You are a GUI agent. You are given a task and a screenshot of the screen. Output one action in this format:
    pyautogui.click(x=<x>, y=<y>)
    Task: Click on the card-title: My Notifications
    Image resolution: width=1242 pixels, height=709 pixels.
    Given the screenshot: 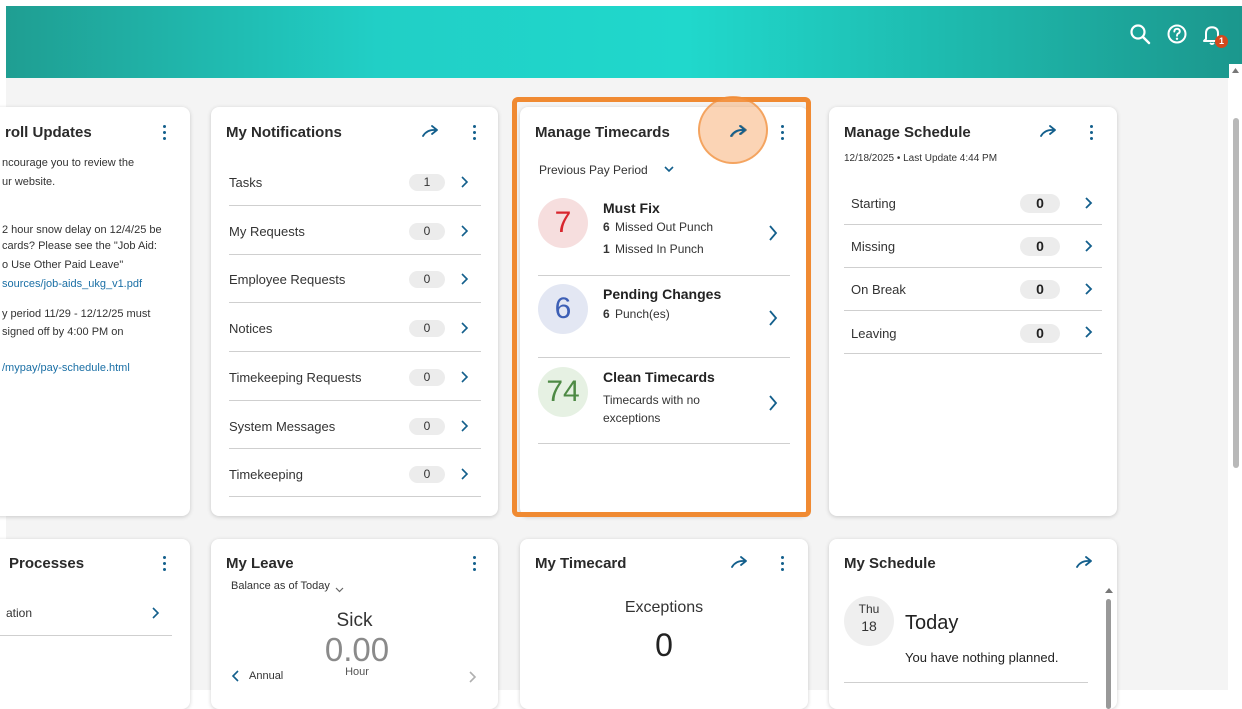 What is the action you would take?
    pyautogui.click(x=284, y=132)
    